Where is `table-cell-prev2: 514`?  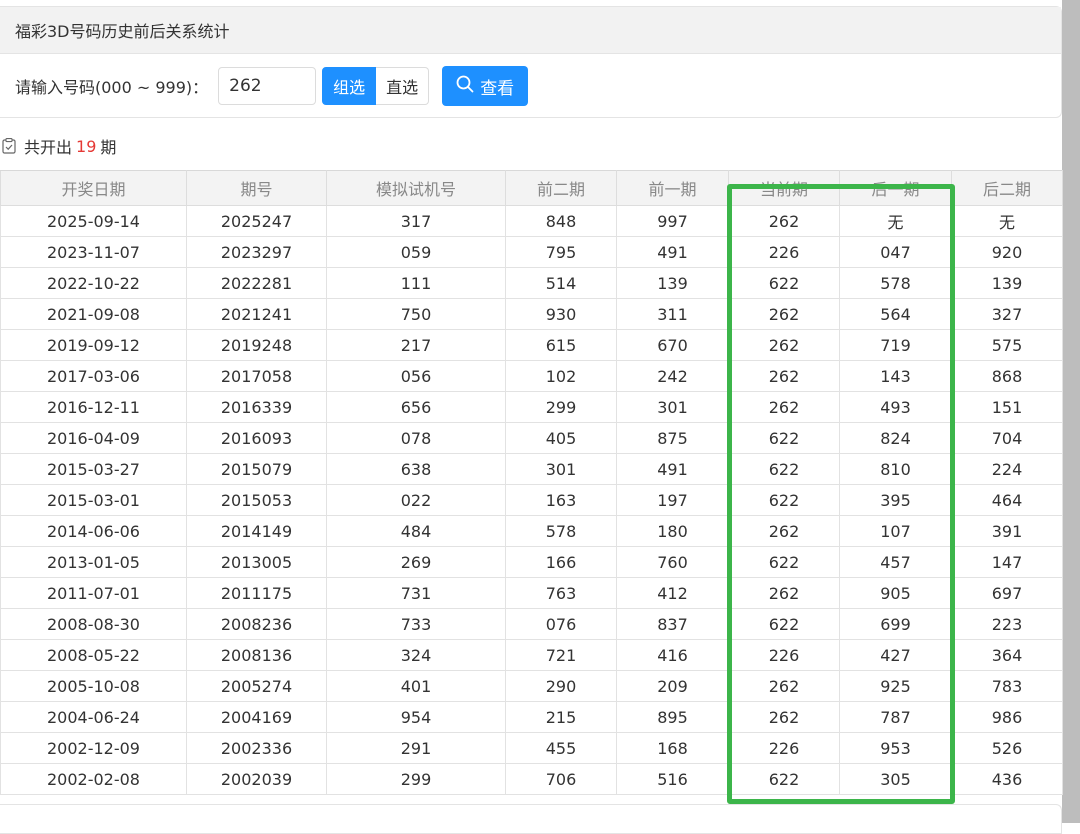
table-cell-prev2: 514 is located at coordinates (561, 283).